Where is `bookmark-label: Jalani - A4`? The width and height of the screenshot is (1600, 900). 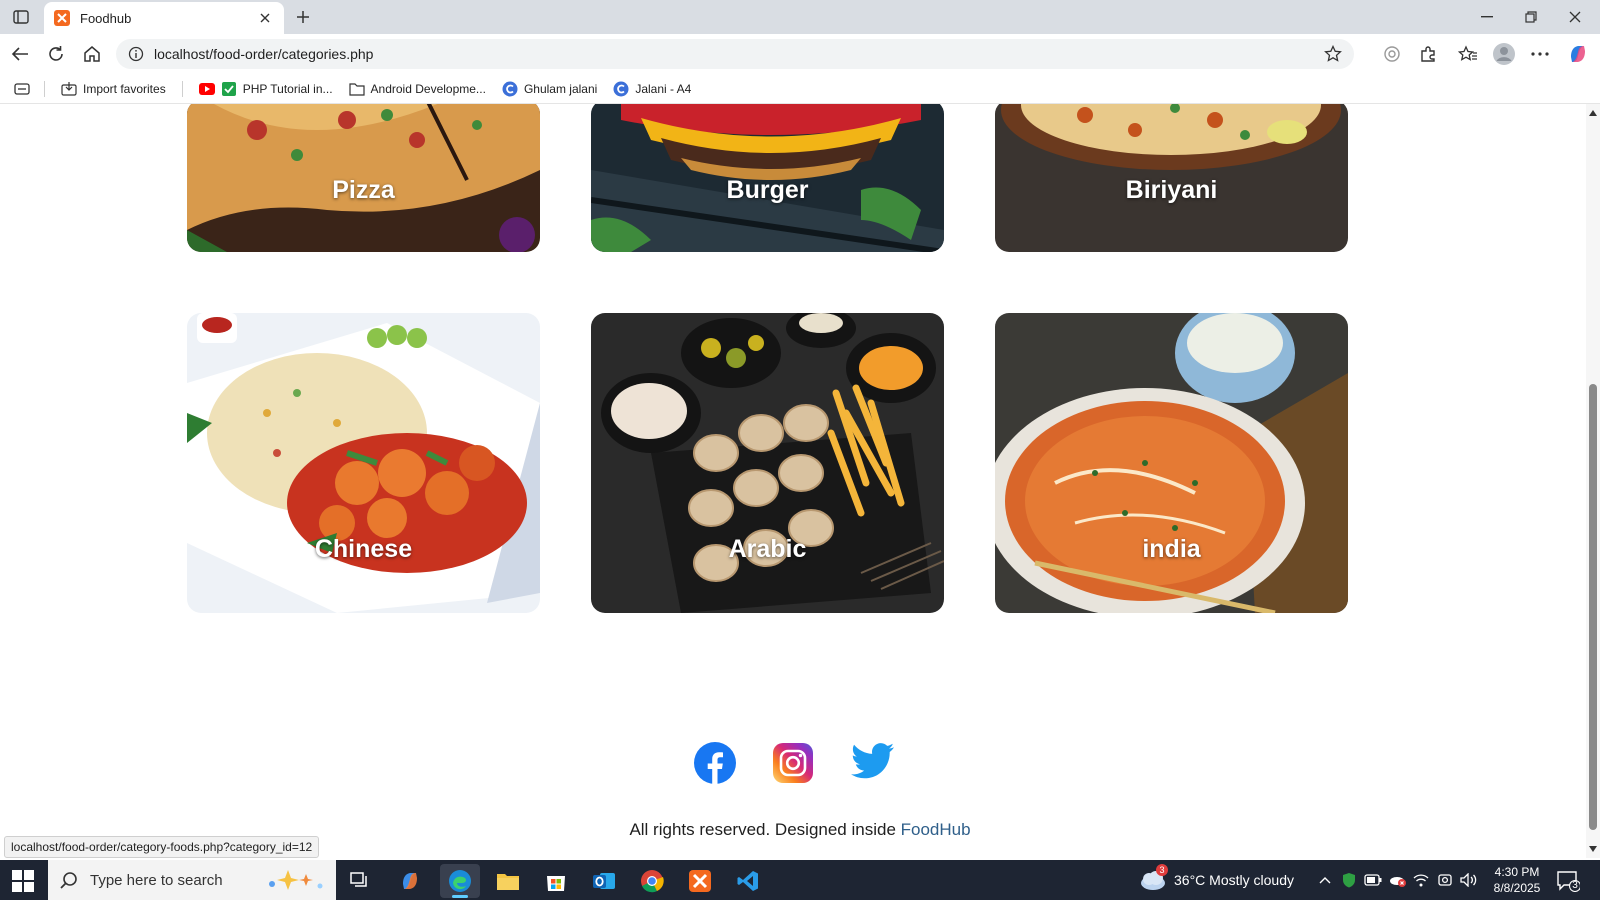
bookmark-label: Jalani - A4 is located at coordinates (663, 88).